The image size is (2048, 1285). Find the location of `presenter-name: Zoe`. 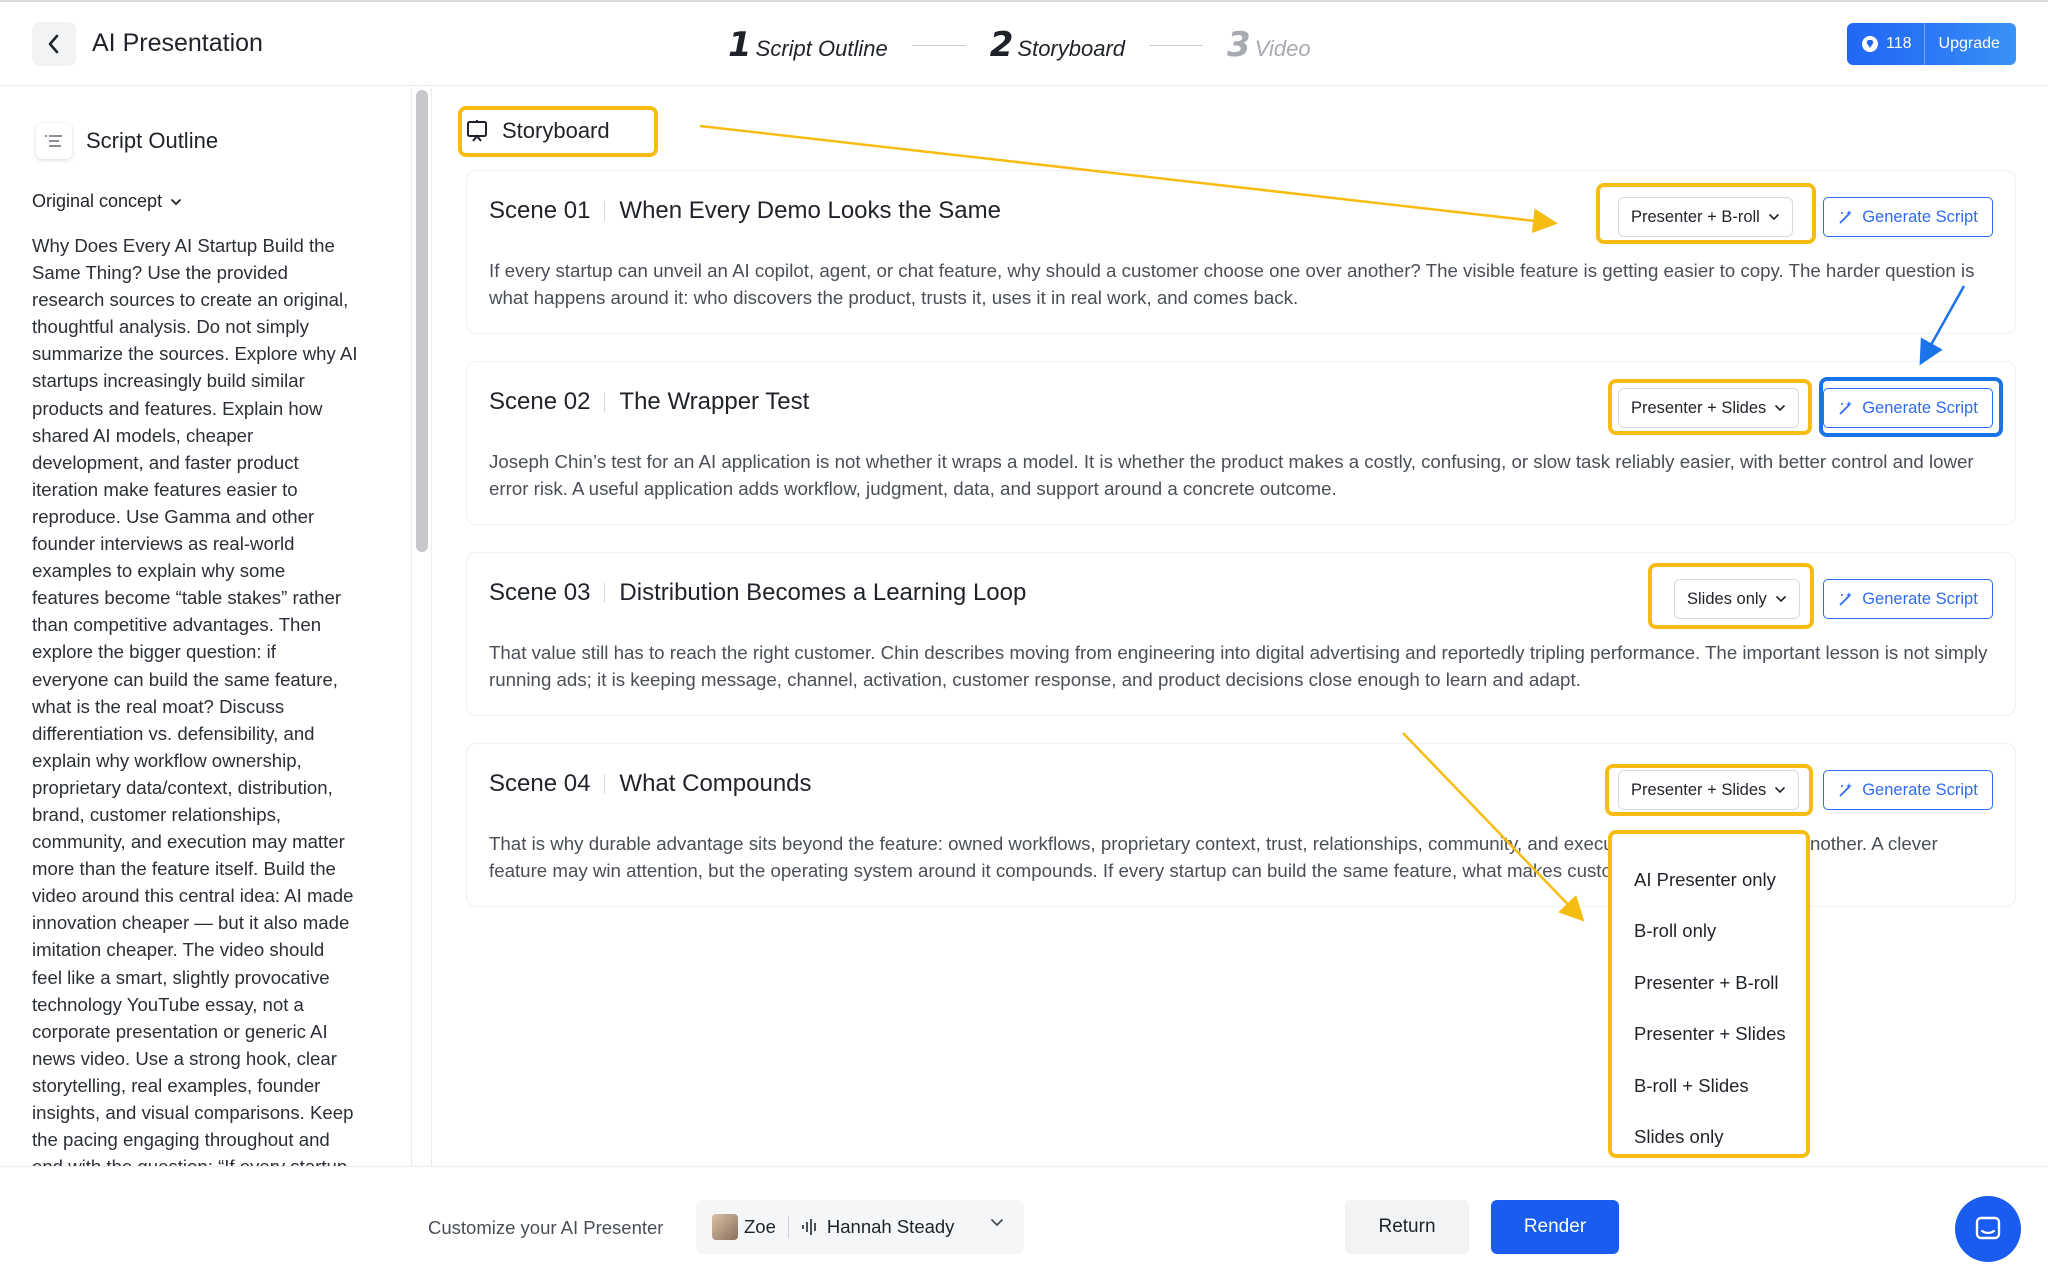

presenter-name: Zoe is located at coordinates (760, 1226).